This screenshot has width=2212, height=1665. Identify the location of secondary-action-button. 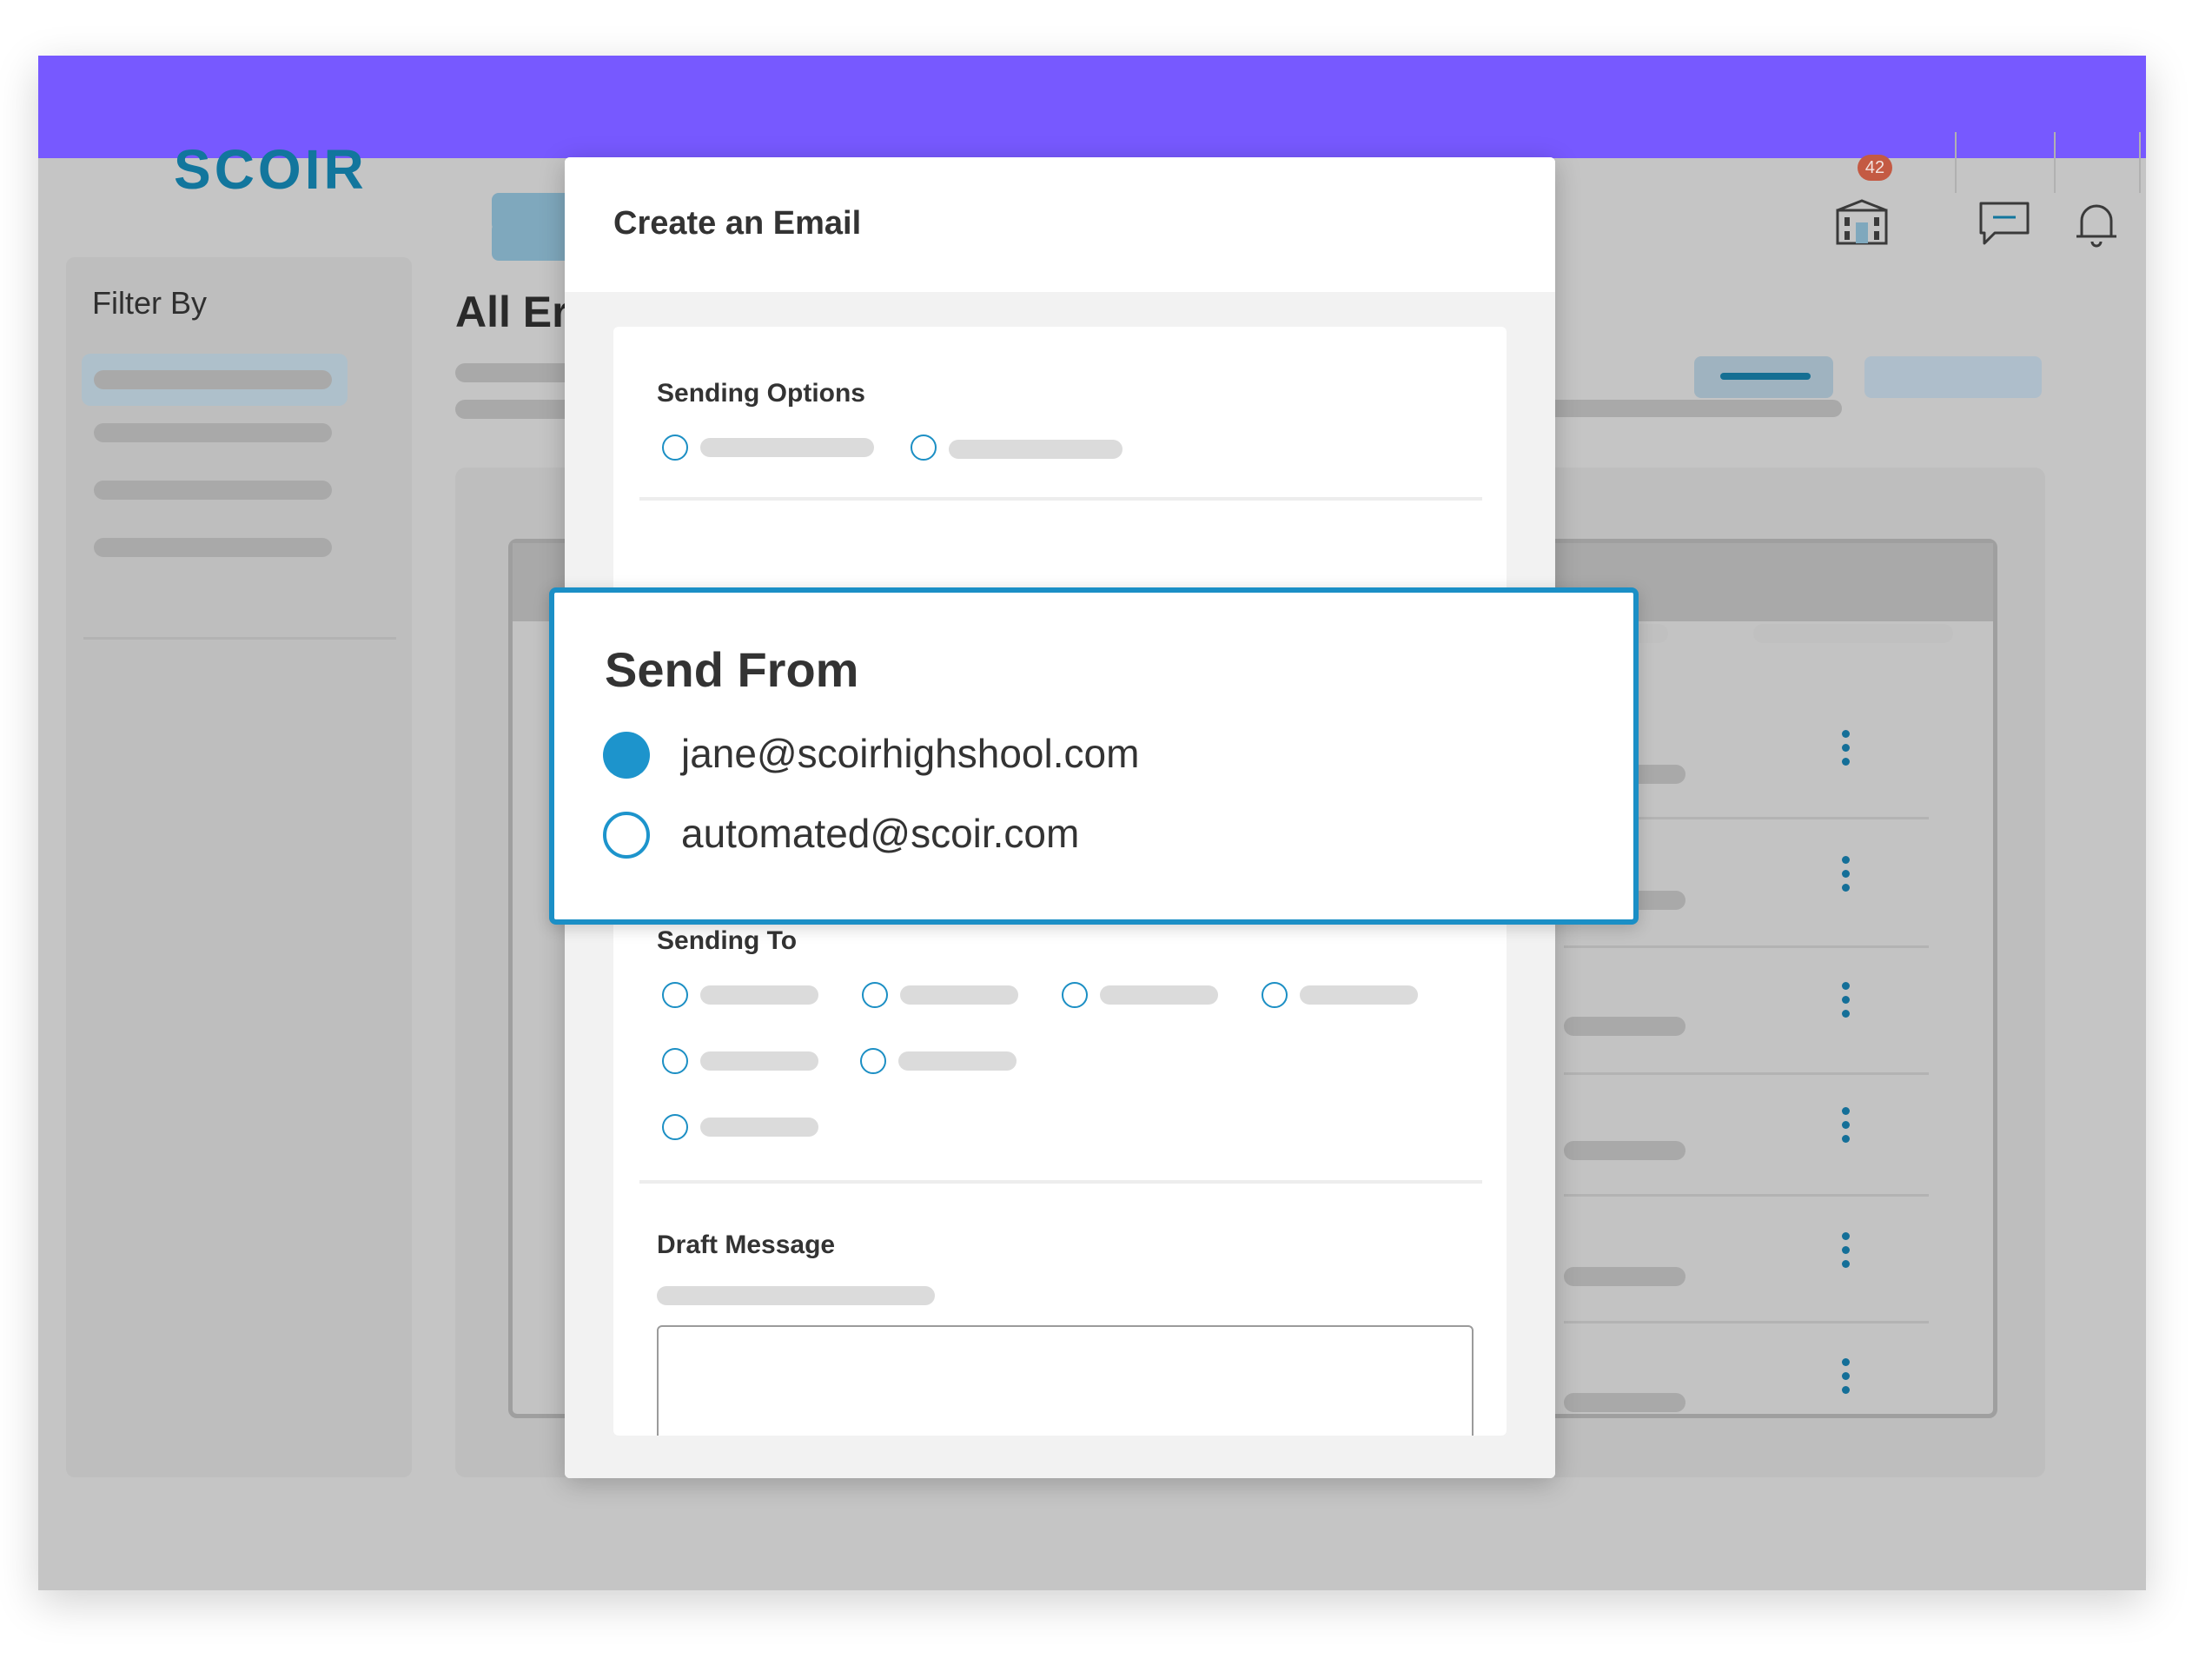
(1953, 377).